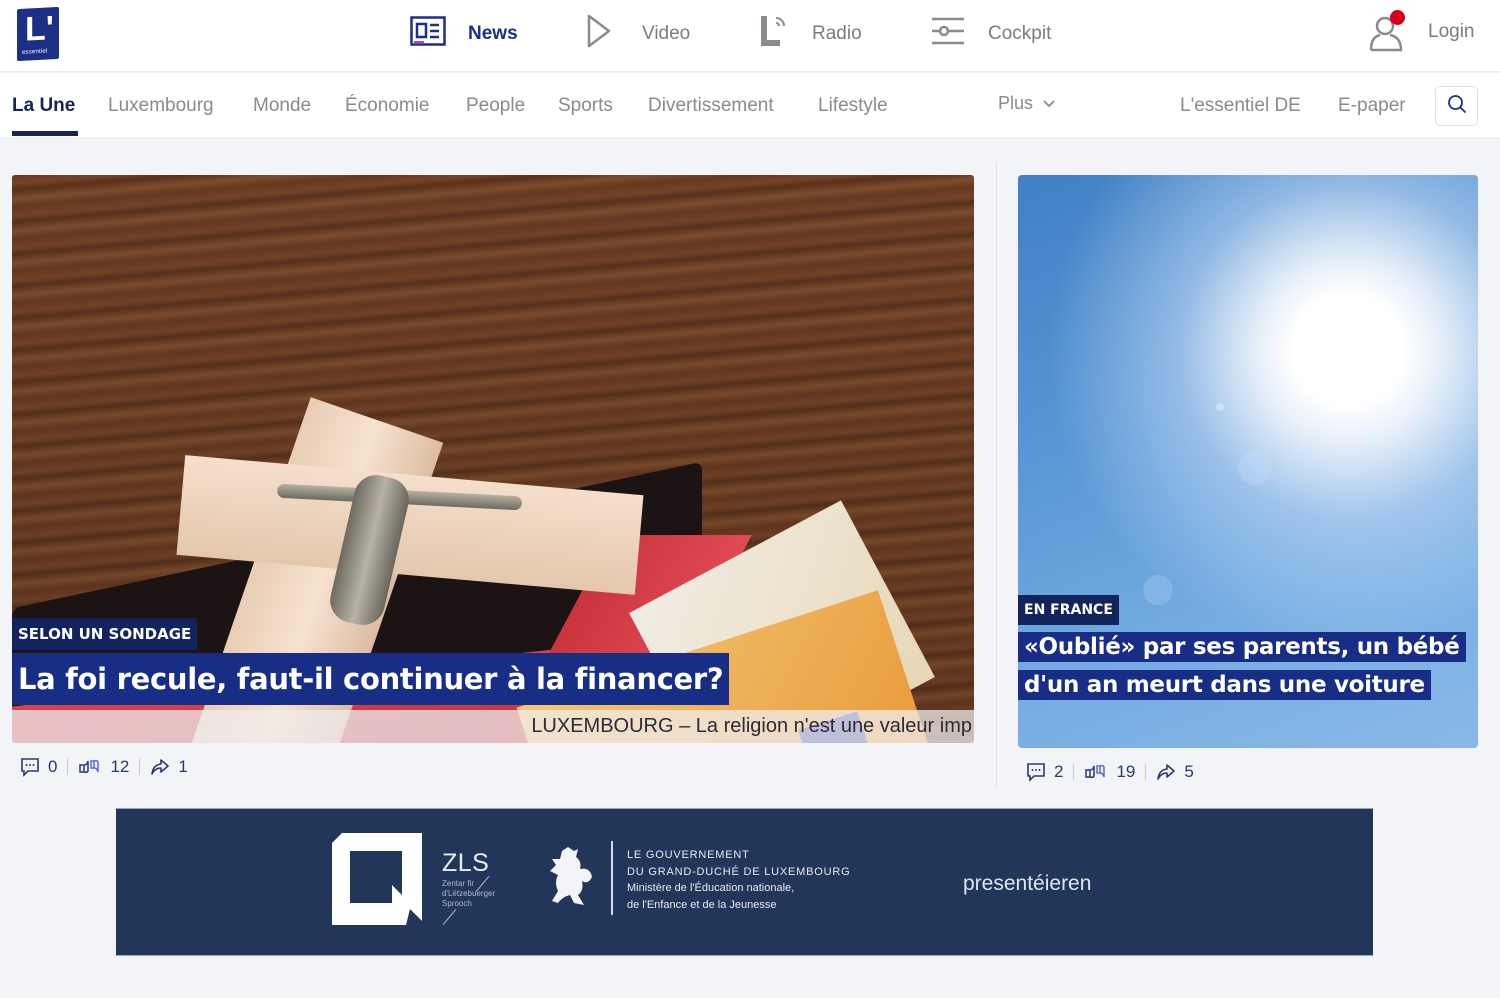  I want to click on chevron-down-icon, so click(1049, 104).